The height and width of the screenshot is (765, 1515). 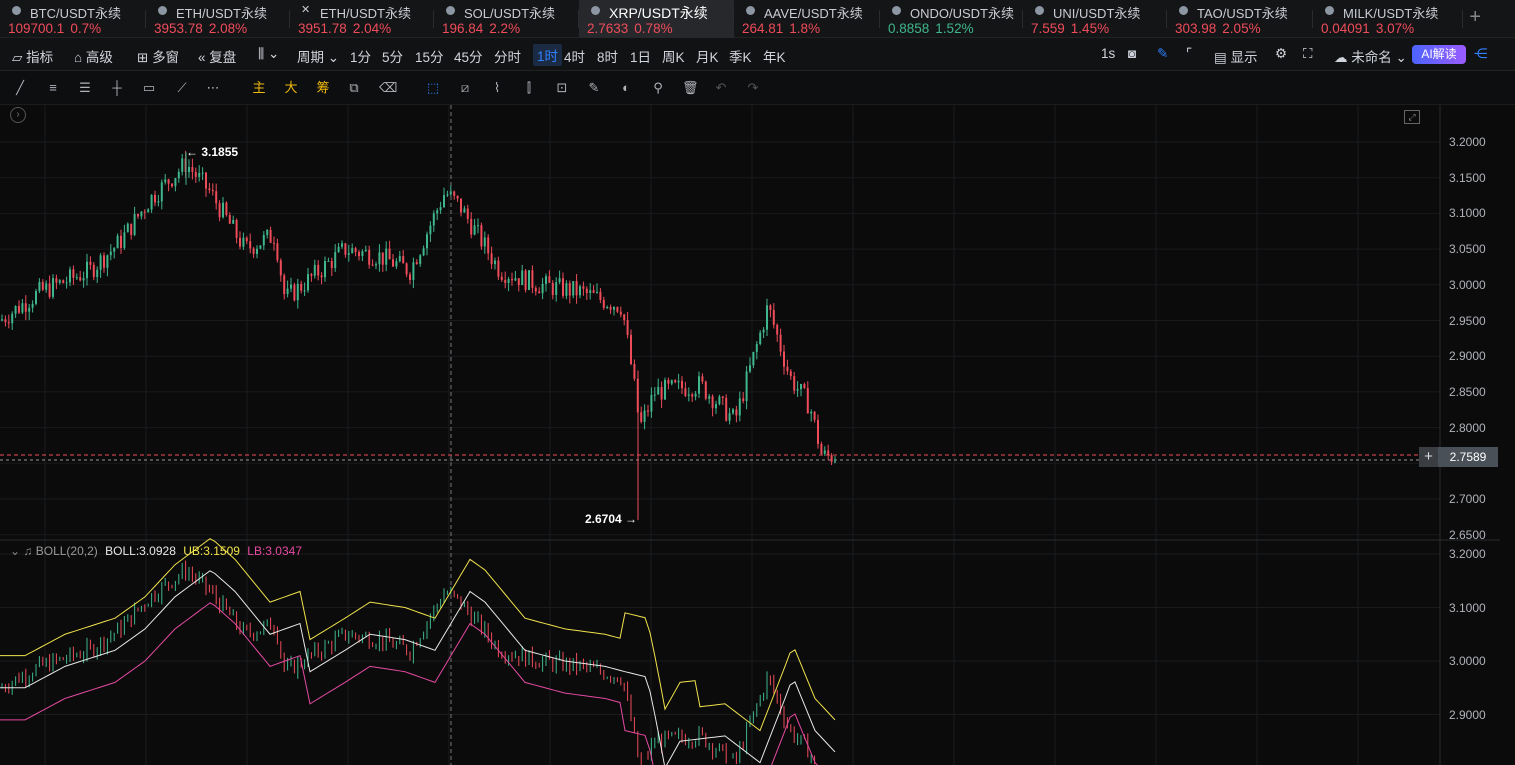 What do you see at coordinates (323, 88) in the screenshot?
I see `chip-toggle: 筹` at bounding box center [323, 88].